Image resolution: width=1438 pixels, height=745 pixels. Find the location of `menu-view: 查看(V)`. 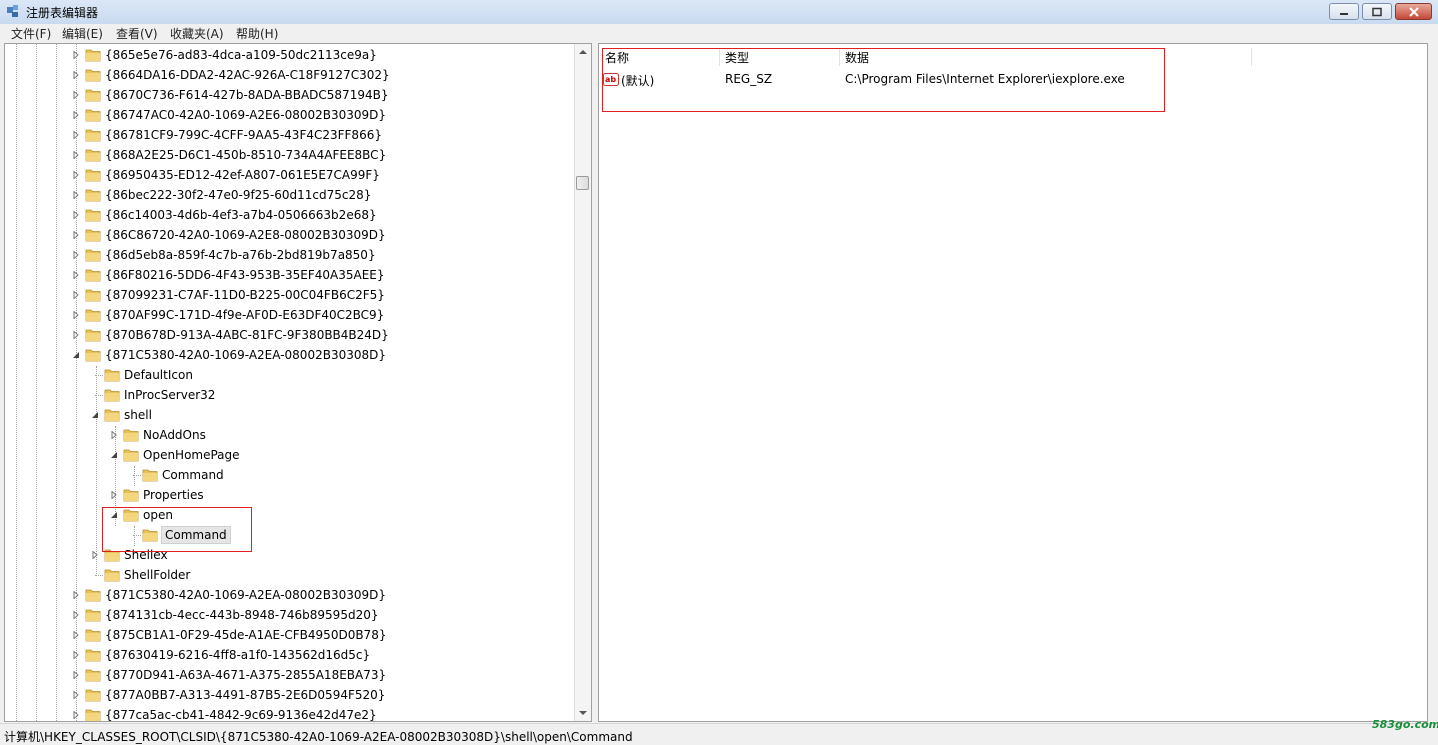

menu-view: 查看(V) is located at coordinates (137, 33).